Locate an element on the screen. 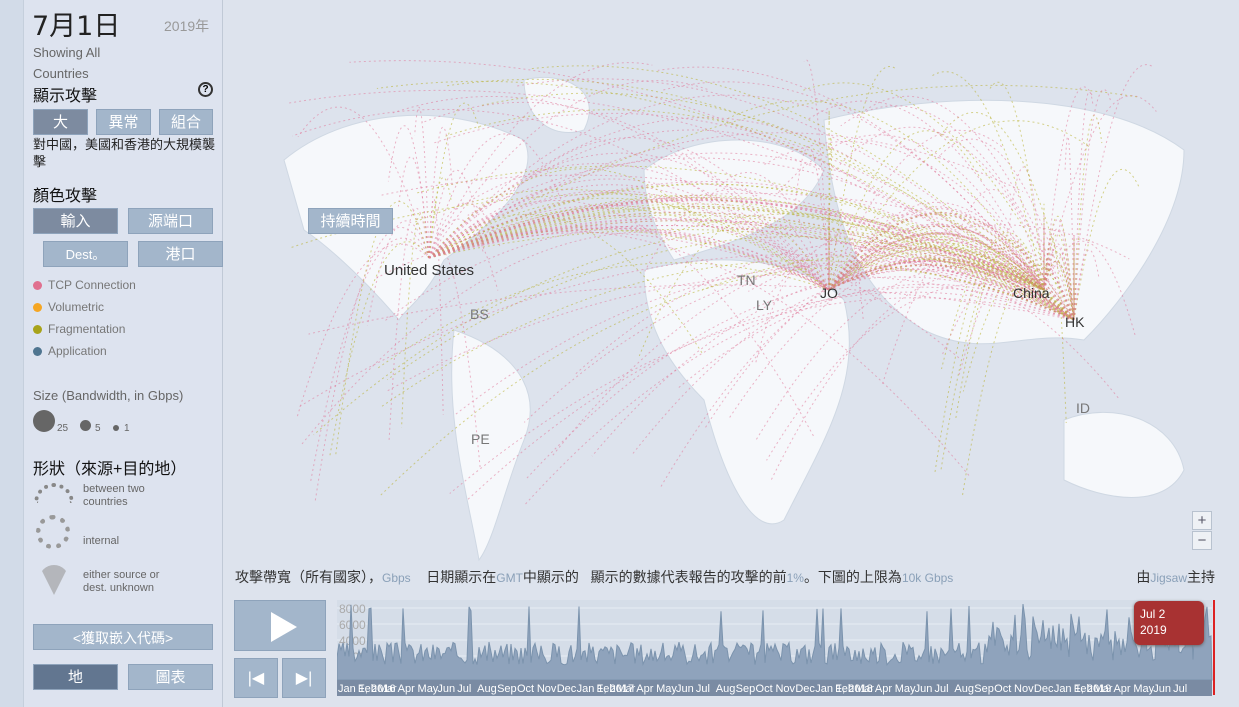 This screenshot has width=1239, height=707. showing-label: Showing All Countries is located at coordinates (67, 63).